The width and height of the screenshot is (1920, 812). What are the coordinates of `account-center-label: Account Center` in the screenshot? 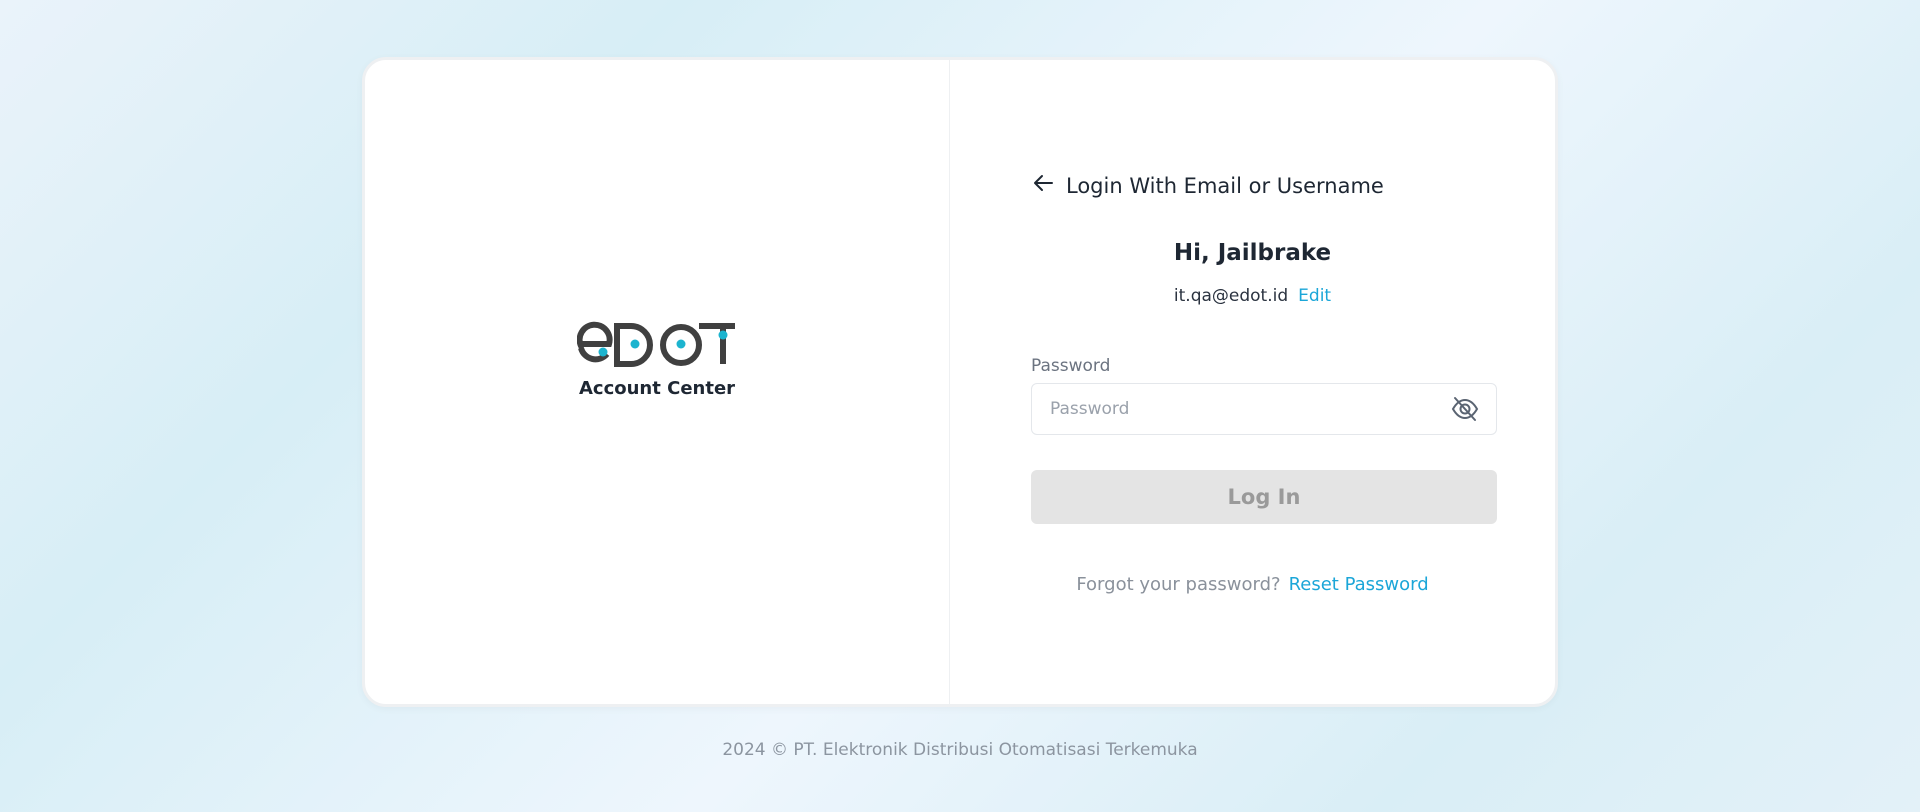 It's located at (657, 388).